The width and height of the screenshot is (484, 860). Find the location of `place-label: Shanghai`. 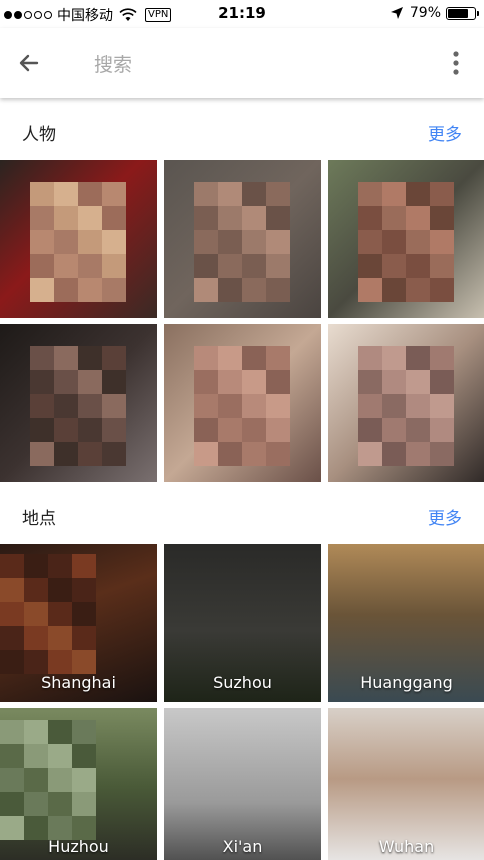

place-label: Shanghai is located at coordinates (78, 682).